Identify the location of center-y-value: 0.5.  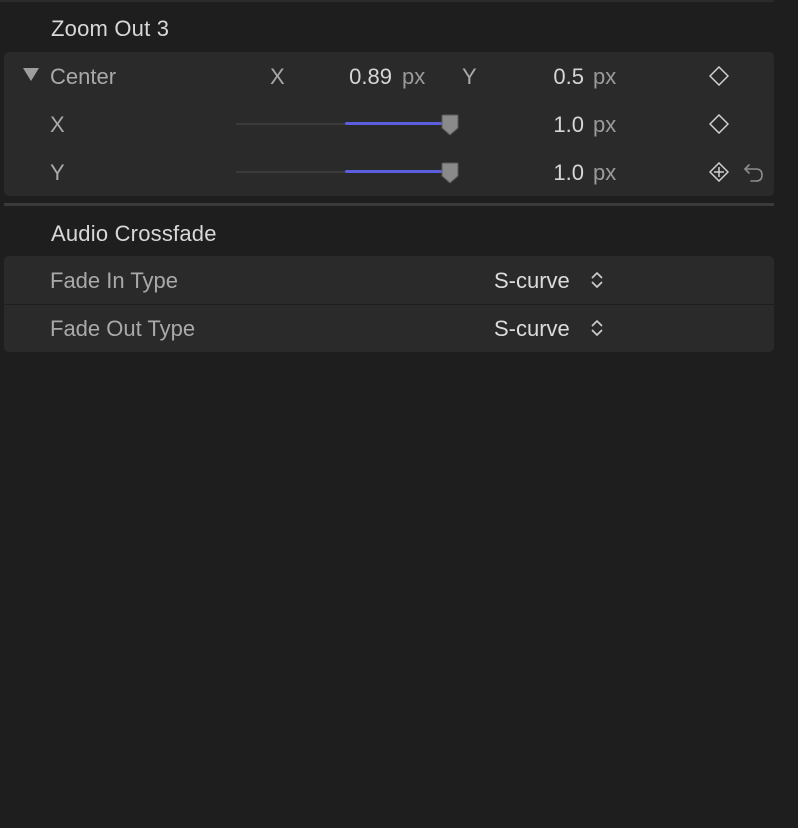
(554, 77).